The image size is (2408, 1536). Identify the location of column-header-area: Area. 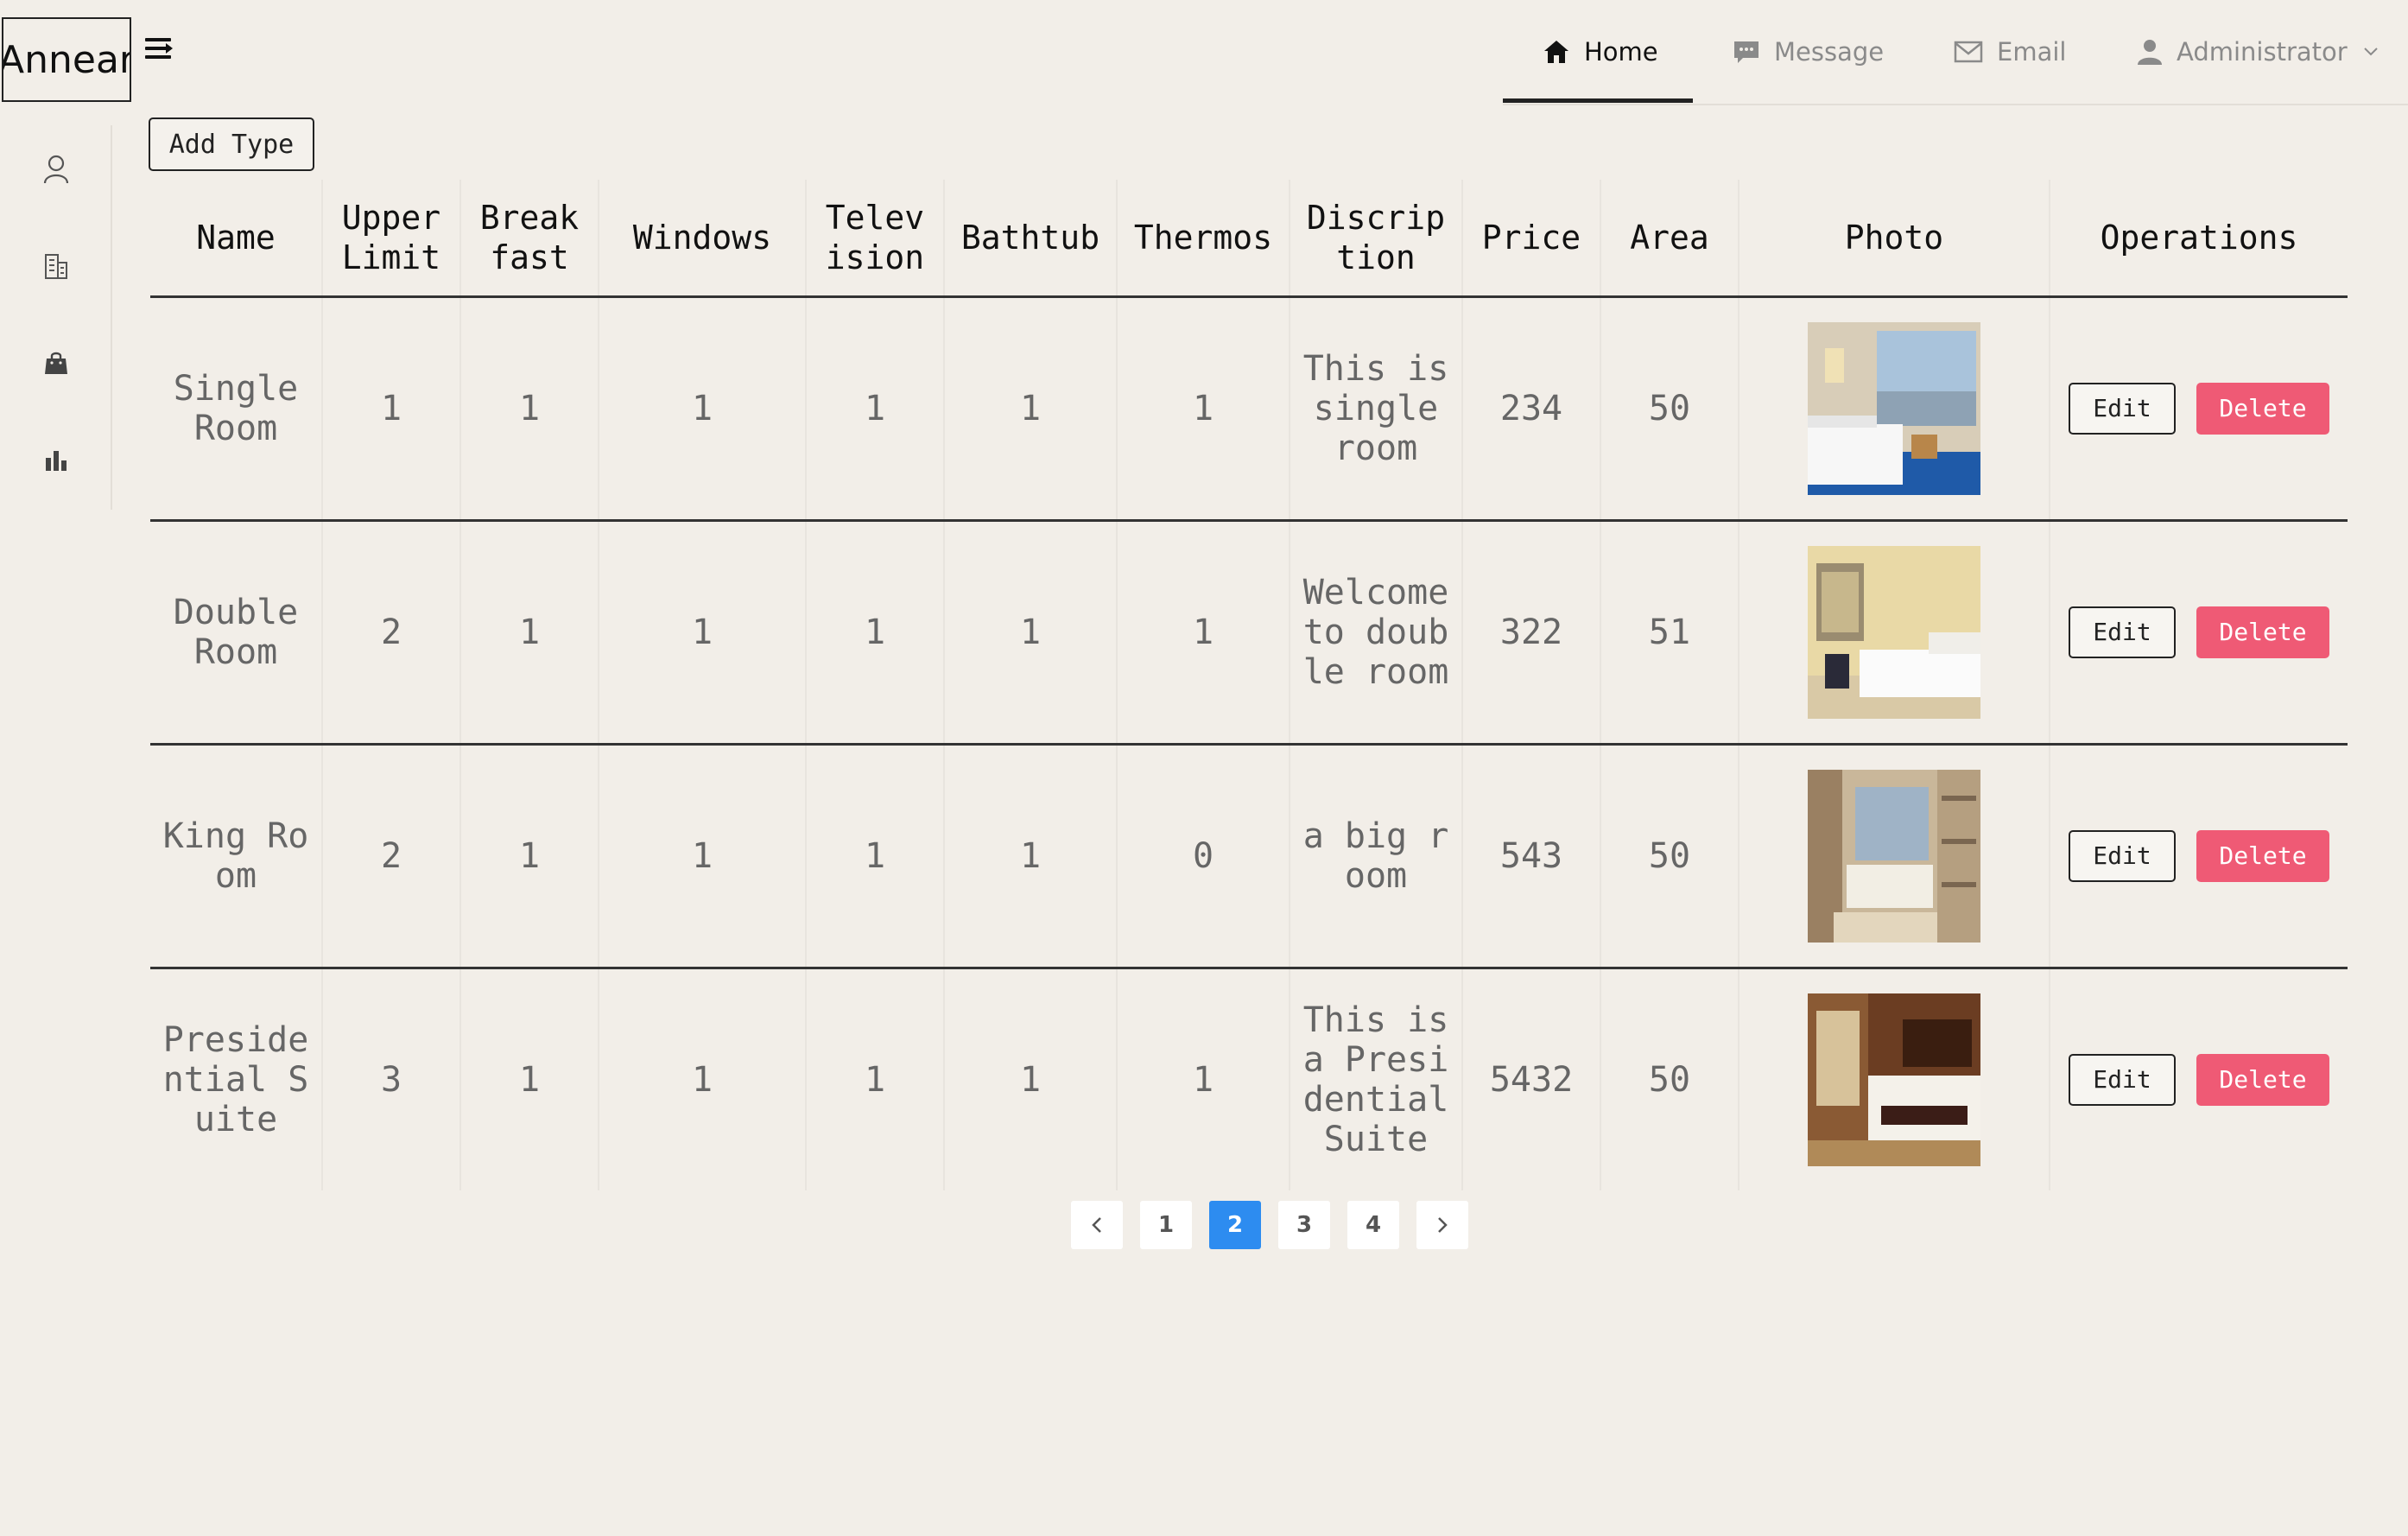
(1670, 237).